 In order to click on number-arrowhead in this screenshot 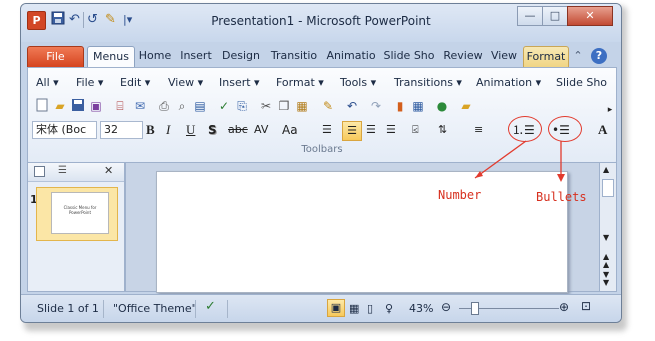, I will do `click(479, 174)`.